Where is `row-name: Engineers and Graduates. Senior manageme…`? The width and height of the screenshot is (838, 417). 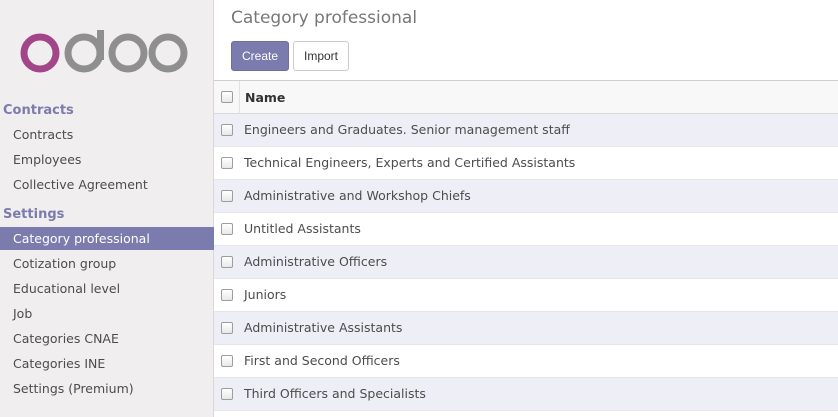 row-name: Engineers and Graduates. Senior manageme… is located at coordinates (407, 129).